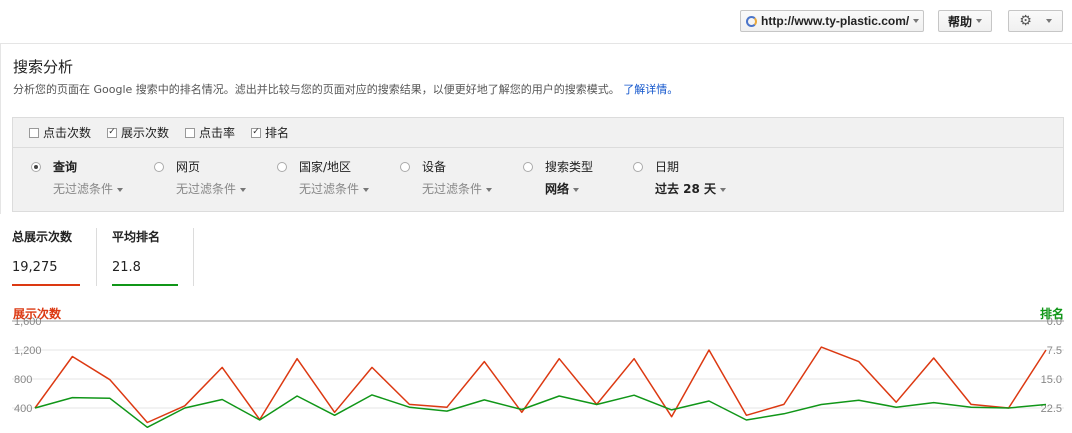 Image resolution: width=1072 pixels, height=433 pixels. Describe the element at coordinates (42, 237) in the screenshot. I see `total-label: 总展示次数` at that location.